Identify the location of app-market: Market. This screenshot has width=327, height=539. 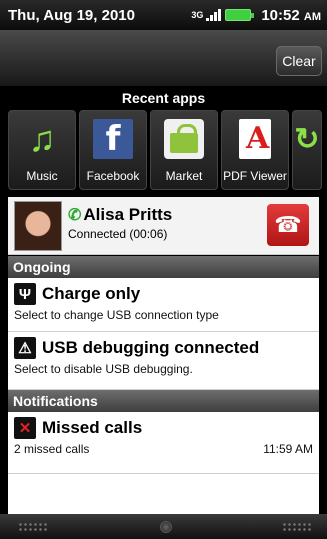
(184, 150).